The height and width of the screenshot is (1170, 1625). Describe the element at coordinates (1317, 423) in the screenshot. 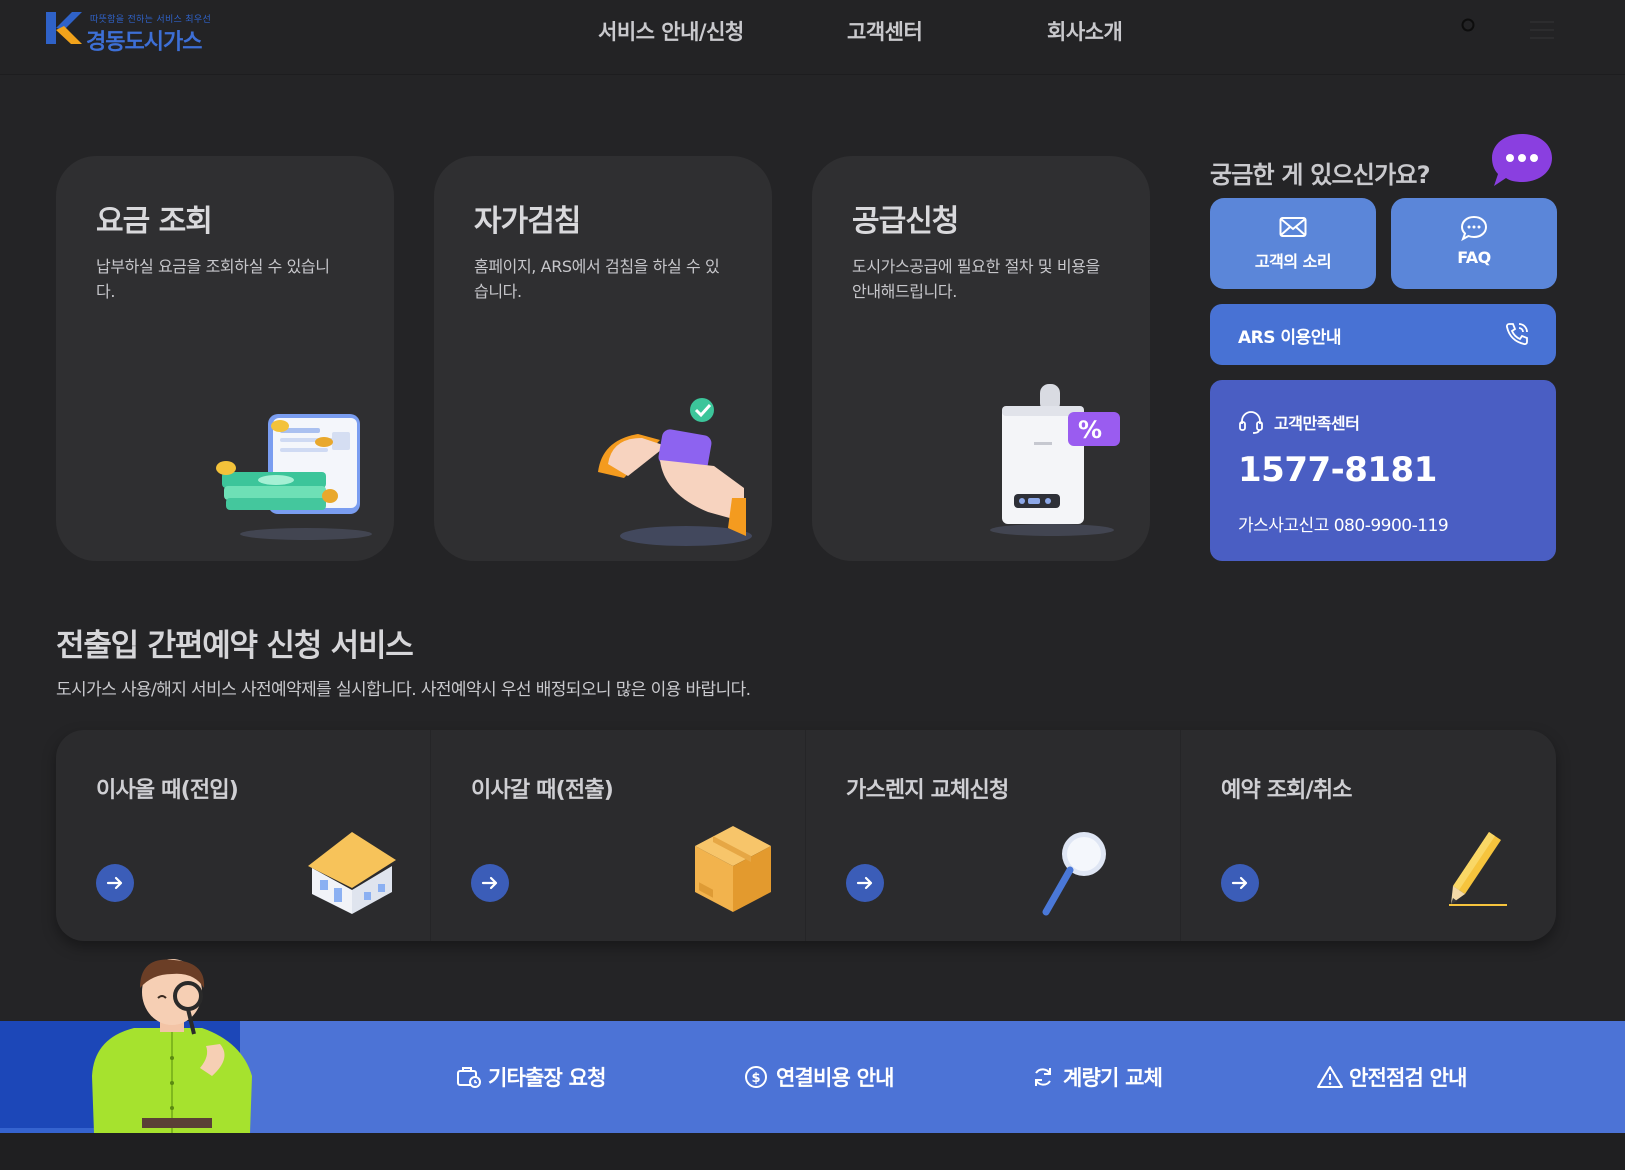

I see `cs-center-label: 고객만족센터` at that location.